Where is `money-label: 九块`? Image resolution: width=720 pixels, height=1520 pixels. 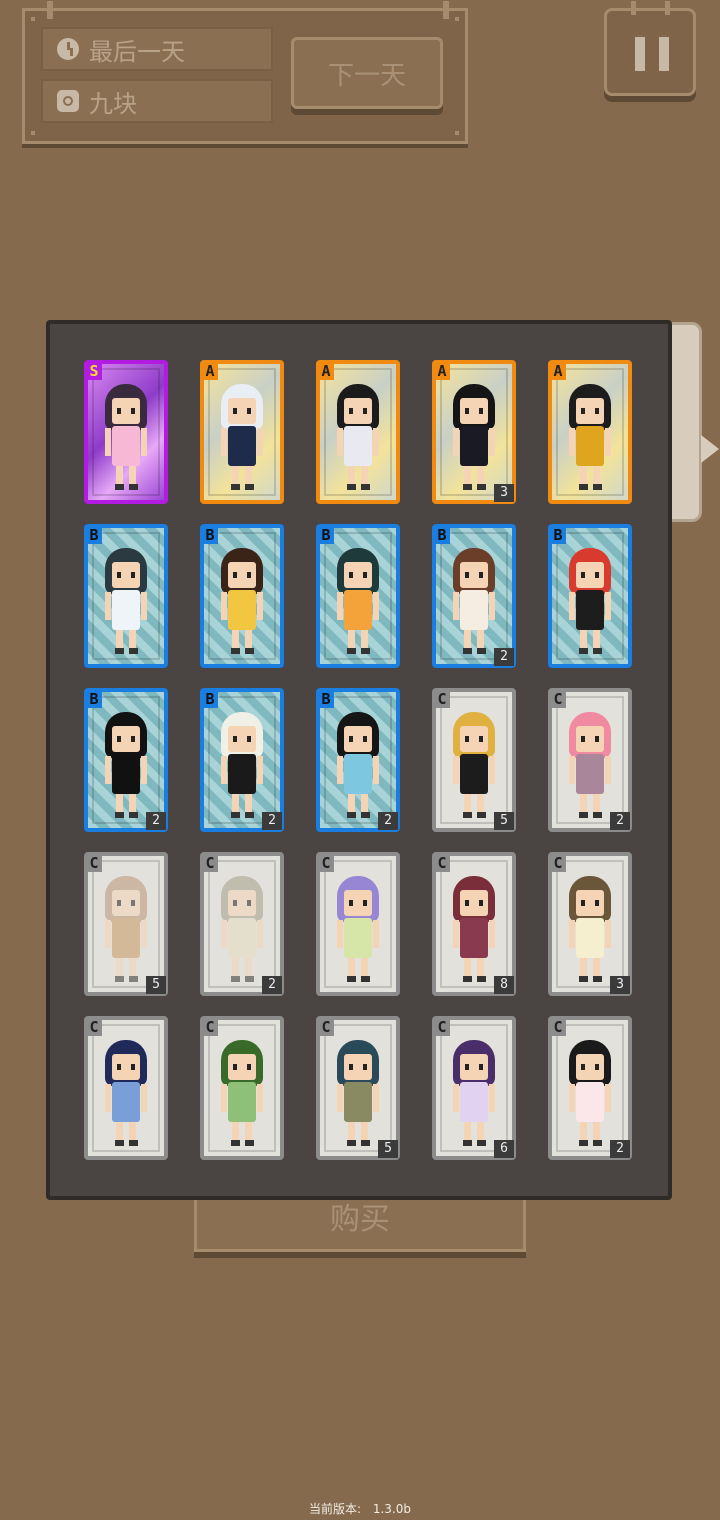
money-label: 九块 is located at coordinates (113, 103).